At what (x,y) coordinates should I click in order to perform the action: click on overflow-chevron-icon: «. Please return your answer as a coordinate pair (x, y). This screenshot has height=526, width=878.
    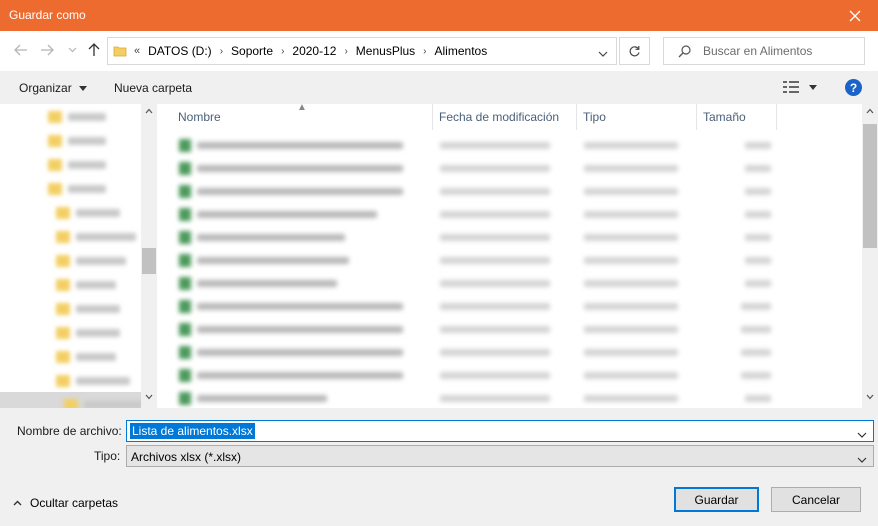
    Looking at the image, I should click on (137, 51).